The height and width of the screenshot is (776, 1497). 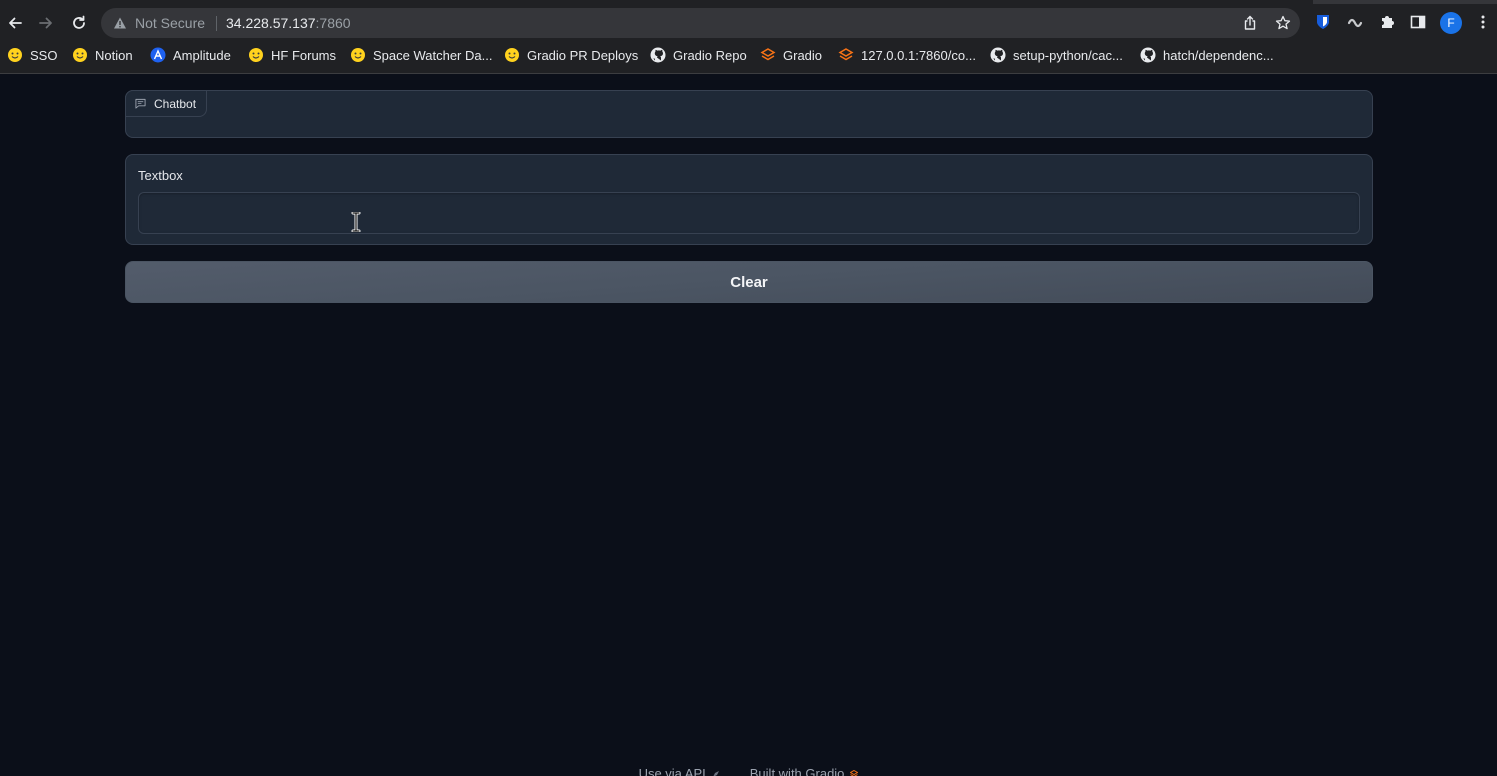 I want to click on reload-button, so click(x=79, y=23).